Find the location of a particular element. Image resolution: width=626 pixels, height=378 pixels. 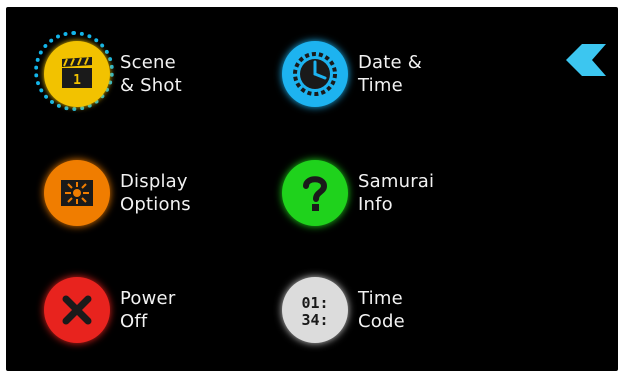

timecode-line1: 01: is located at coordinates (314, 303).